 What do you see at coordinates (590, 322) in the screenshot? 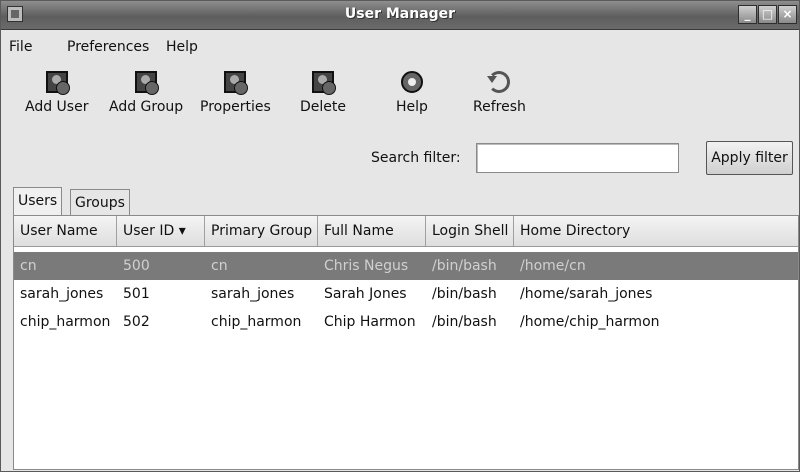
I see `cell-home-directory: /home/chip_harmon` at bounding box center [590, 322].